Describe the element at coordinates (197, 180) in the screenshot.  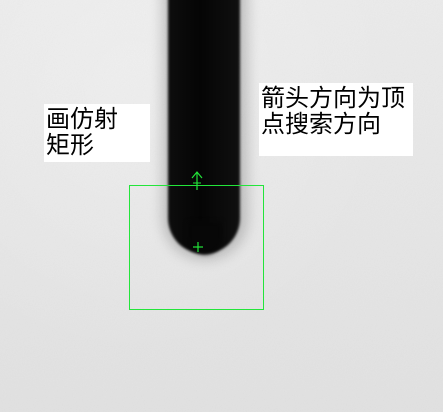
I see `arrow-up-icon` at that location.